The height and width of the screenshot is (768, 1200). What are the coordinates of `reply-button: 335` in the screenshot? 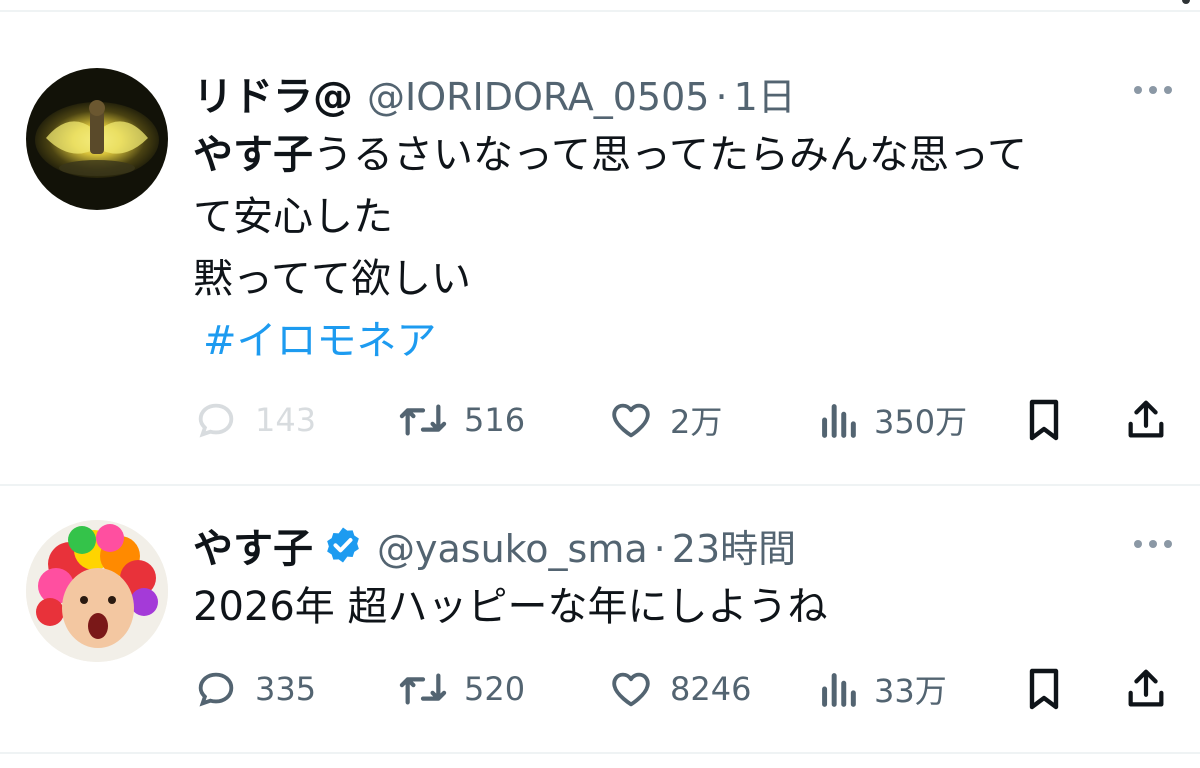 It's located at (254, 689).